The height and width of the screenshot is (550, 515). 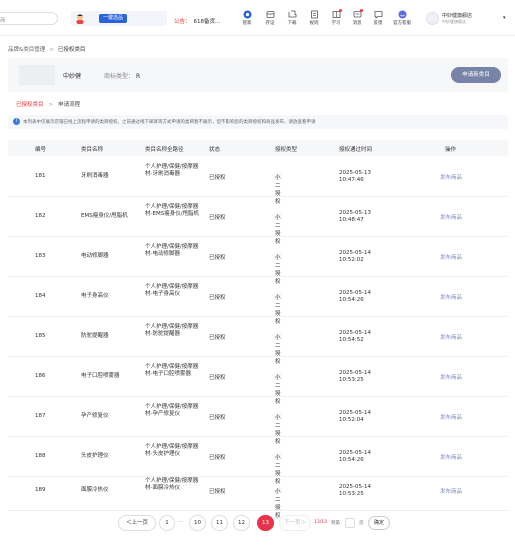 What do you see at coordinates (219, 523) in the screenshot?
I see `page-11-button: 11` at bounding box center [219, 523].